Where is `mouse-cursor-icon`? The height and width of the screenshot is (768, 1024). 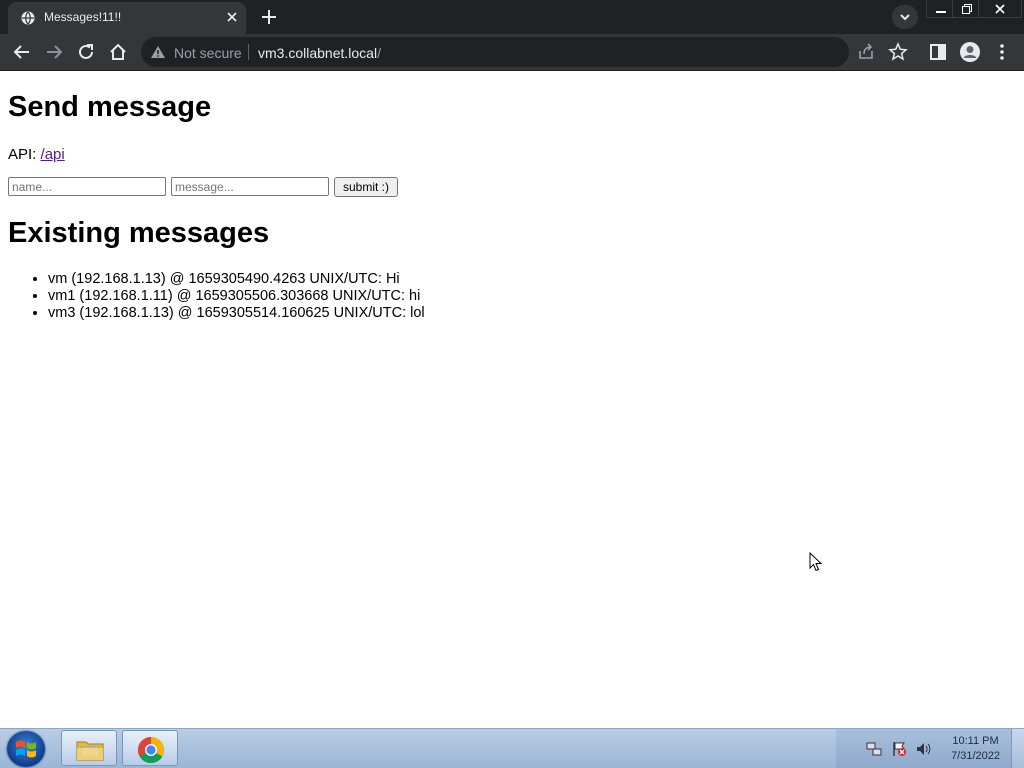 mouse-cursor-icon is located at coordinates (816, 562).